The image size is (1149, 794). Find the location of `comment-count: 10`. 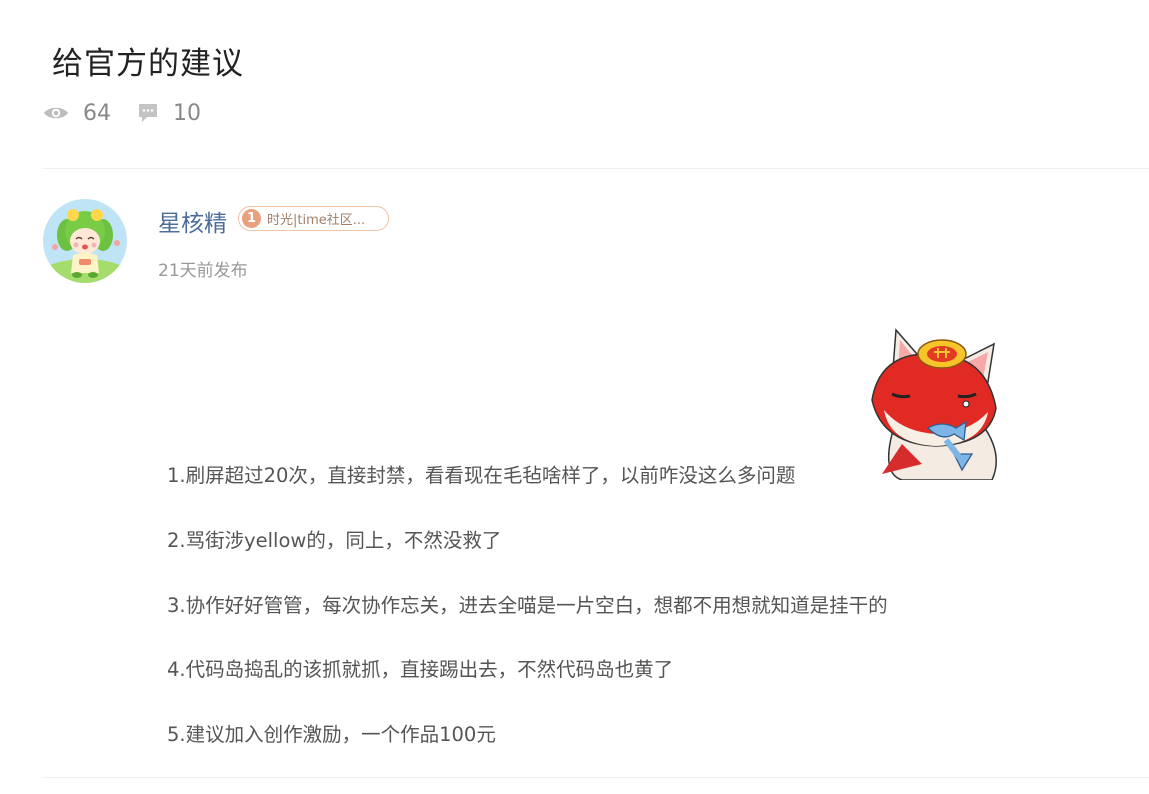

comment-count: 10 is located at coordinates (168, 113).